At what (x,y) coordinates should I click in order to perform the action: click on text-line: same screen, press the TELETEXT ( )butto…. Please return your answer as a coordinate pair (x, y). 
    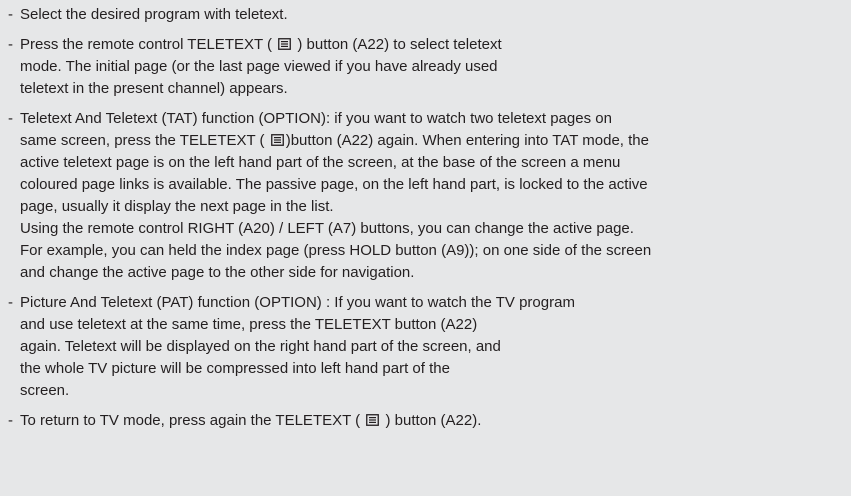
    Looking at the image, I should click on (435, 141).